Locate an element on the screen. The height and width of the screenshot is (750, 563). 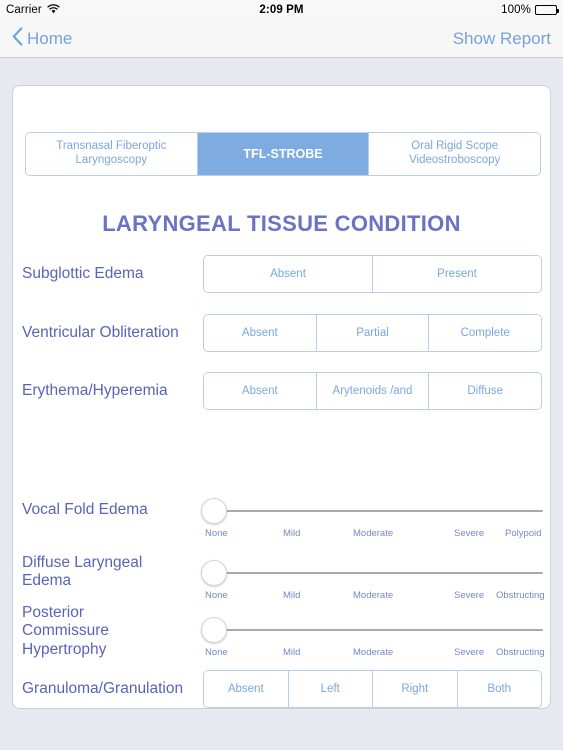
battery-percent-label: 100% is located at coordinates (516, 10).